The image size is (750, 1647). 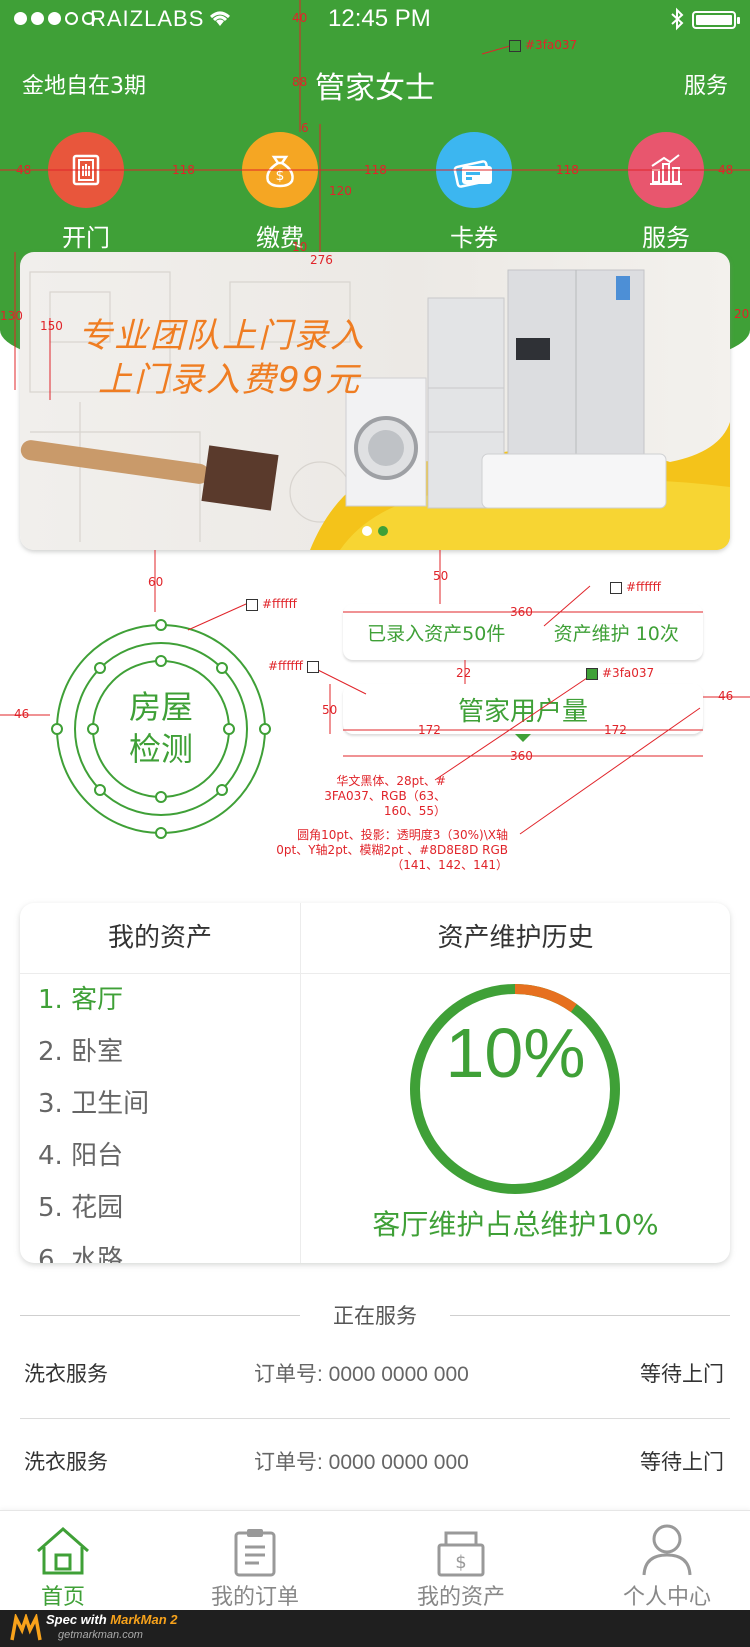 What do you see at coordinates (254, 1597) in the screenshot?
I see `tab-label: 我的订单` at bounding box center [254, 1597].